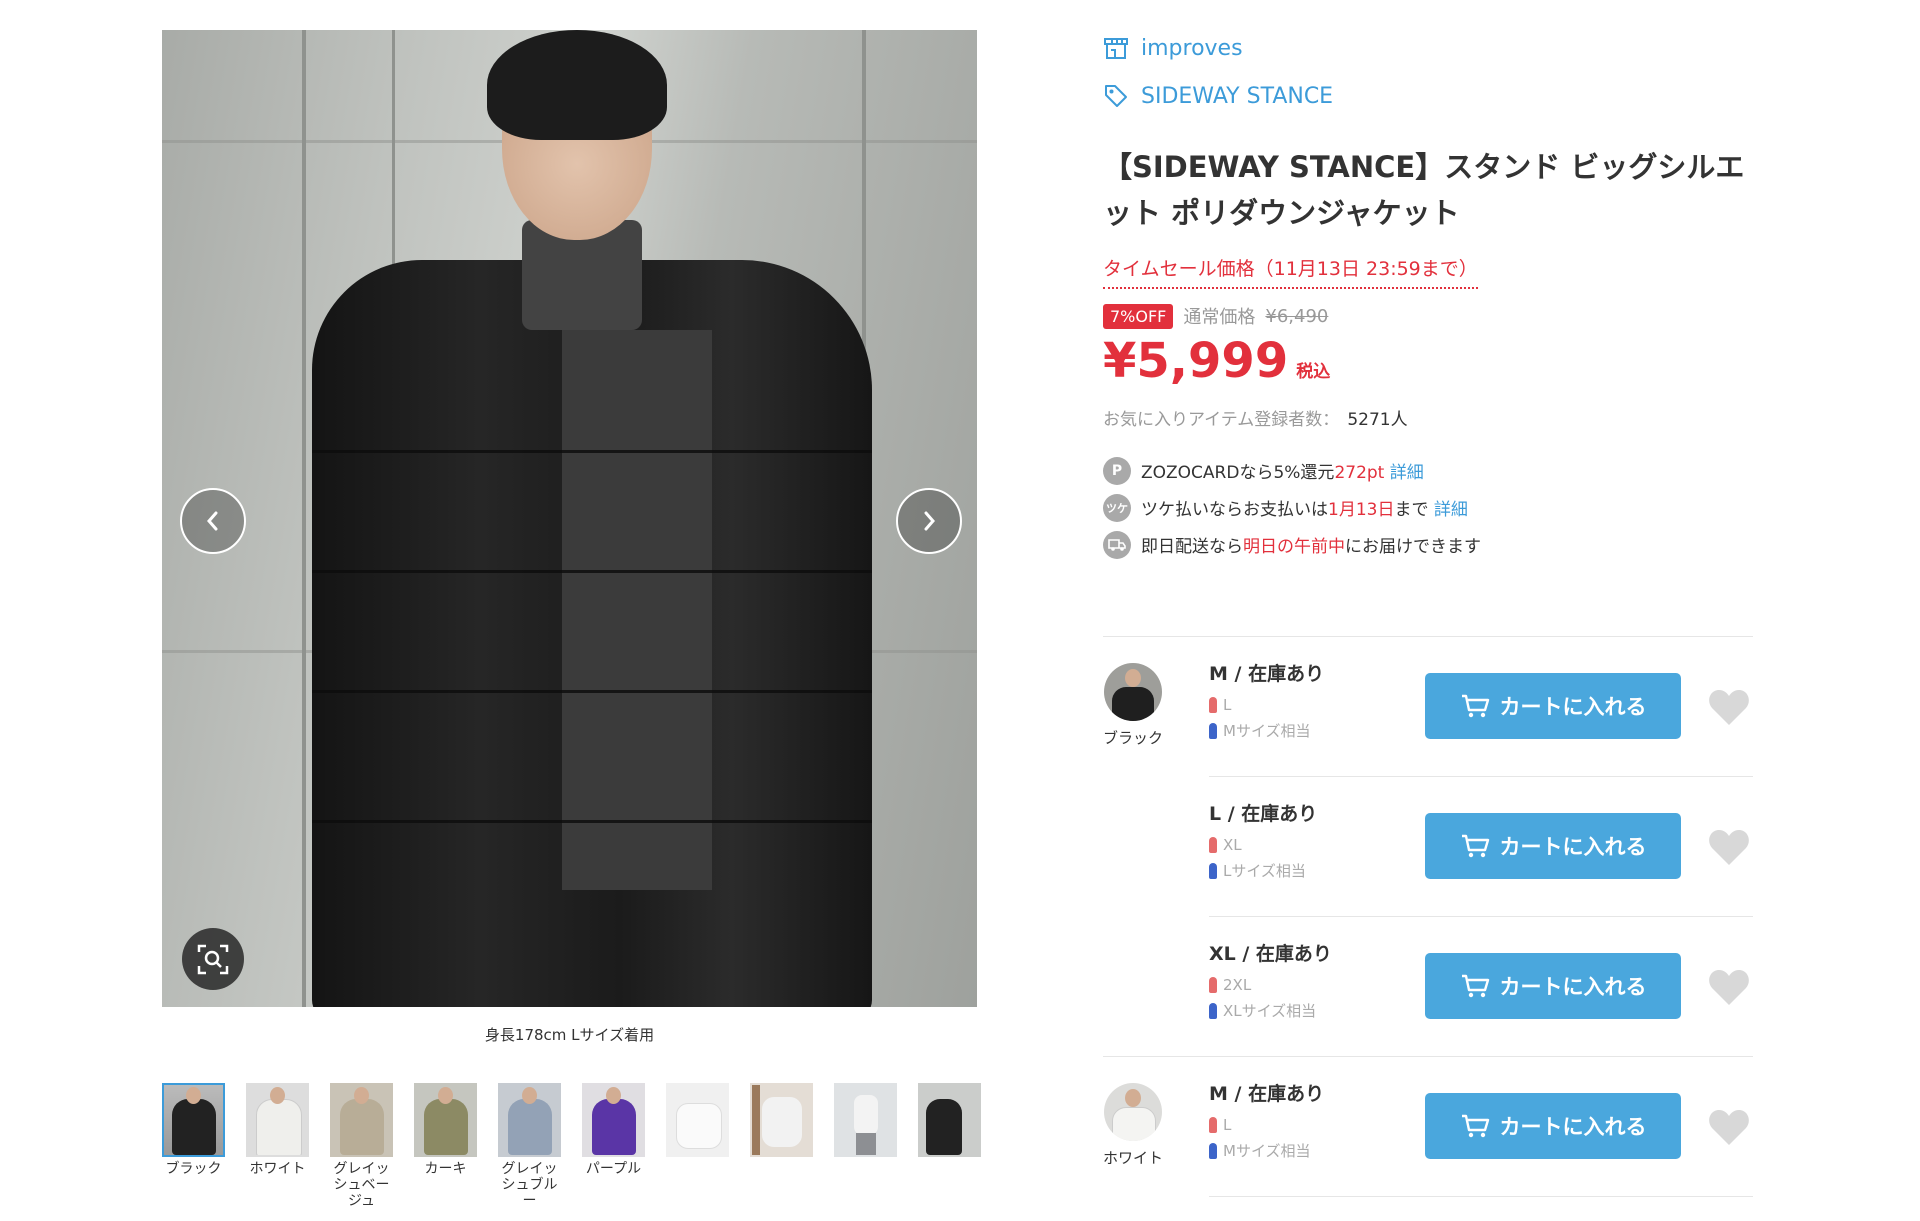  I want to click on favorites-number: 5271人, so click(1377, 420).